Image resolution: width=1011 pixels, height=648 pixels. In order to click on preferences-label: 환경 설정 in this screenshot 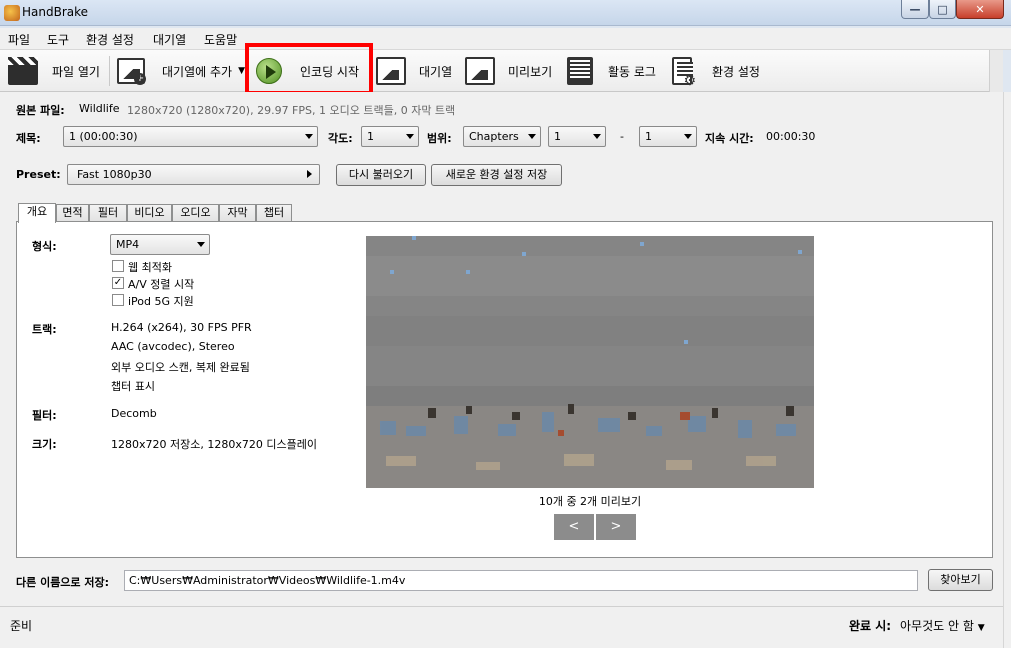, I will do `click(736, 71)`.